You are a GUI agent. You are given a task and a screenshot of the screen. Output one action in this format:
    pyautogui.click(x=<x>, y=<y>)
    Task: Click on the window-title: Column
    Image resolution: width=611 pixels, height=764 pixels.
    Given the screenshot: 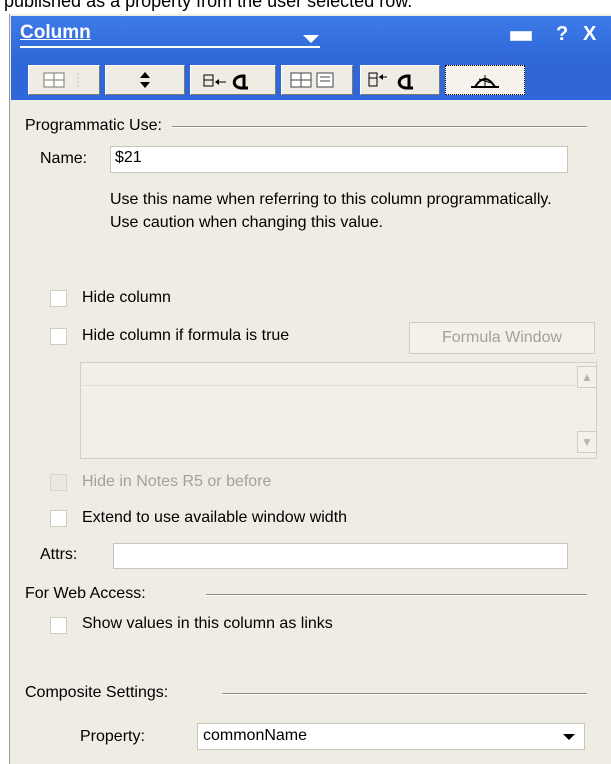 What is the action you would take?
    pyautogui.click(x=55, y=33)
    